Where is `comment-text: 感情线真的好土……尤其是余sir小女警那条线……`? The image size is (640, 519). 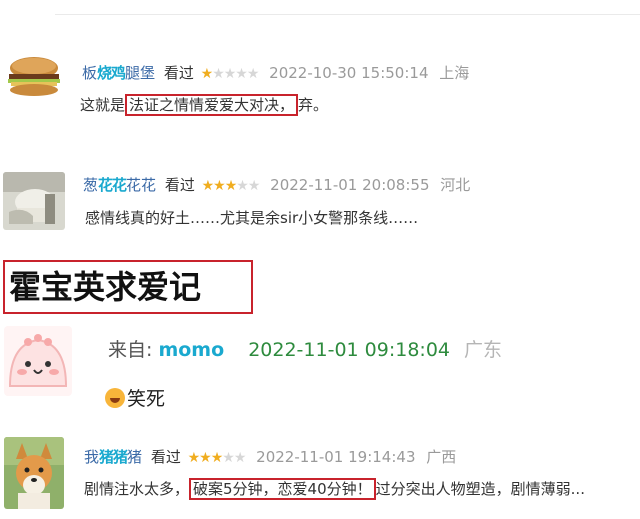
comment-text: 感情线真的好土……尤其是余sir小女警那条线…… is located at coordinates (252, 218).